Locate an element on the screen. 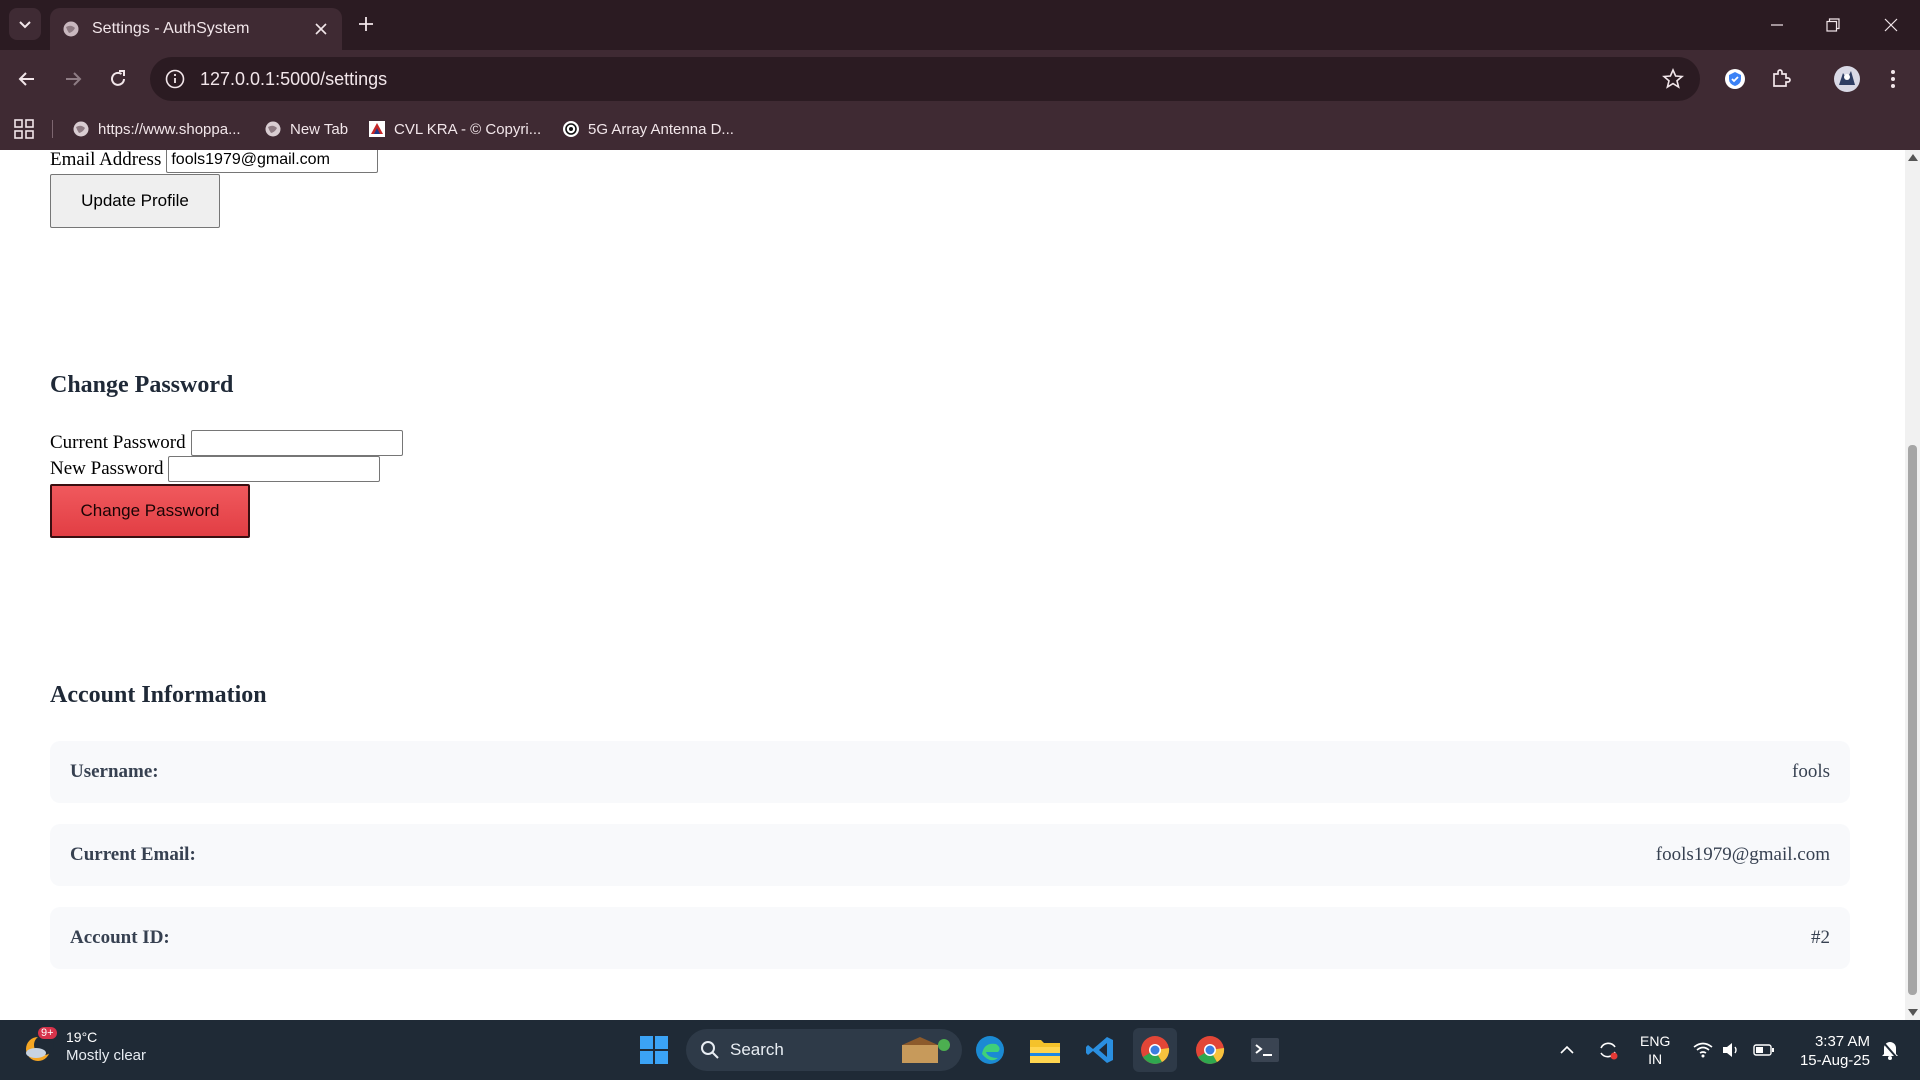 The width and height of the screenshot is (1920, 1080). arrow-right-icon is located at coordinates (74, 79).